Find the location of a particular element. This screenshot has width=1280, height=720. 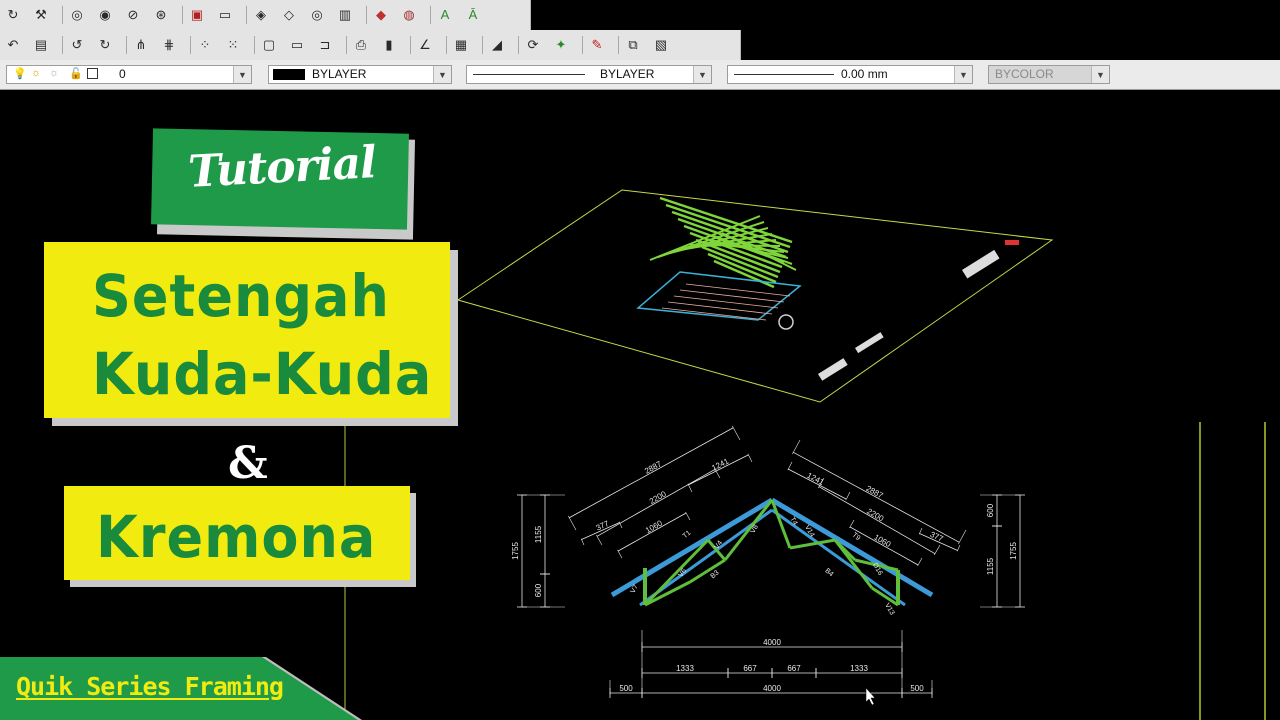

orbit-icon: ◎ is located at coordinates (77, 15).